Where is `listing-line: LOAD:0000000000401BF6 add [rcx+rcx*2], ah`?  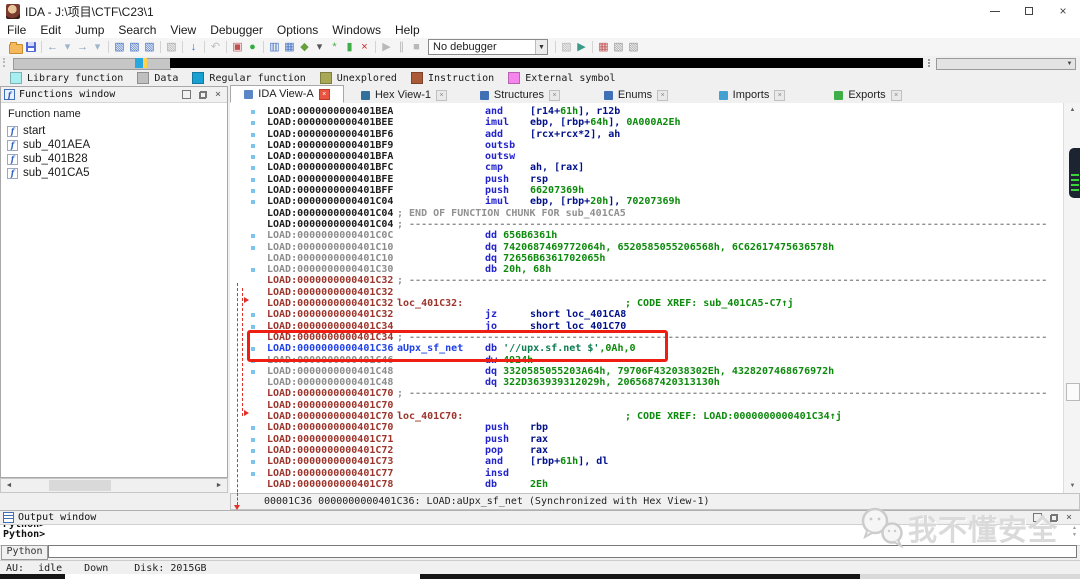 listing-line: LOAD:0000000000401BF6 add [rcx+rcx*2], ah is located at coordinates (657, 134).